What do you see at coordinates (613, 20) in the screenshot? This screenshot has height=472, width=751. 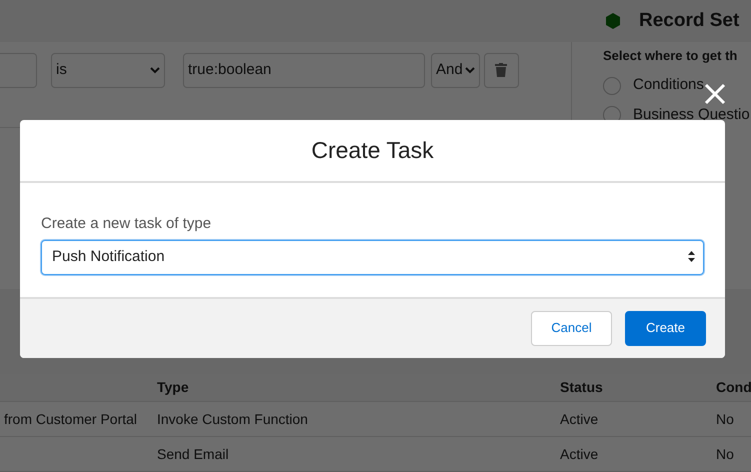 I see `hexagon-icon` at bounding box center [613, 20].